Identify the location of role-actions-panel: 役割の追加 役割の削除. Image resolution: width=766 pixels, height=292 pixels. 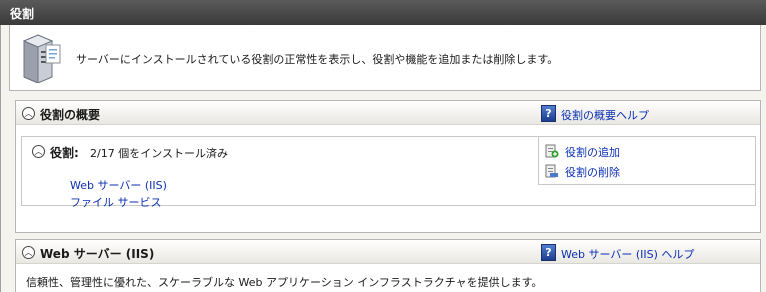
(646, 161).